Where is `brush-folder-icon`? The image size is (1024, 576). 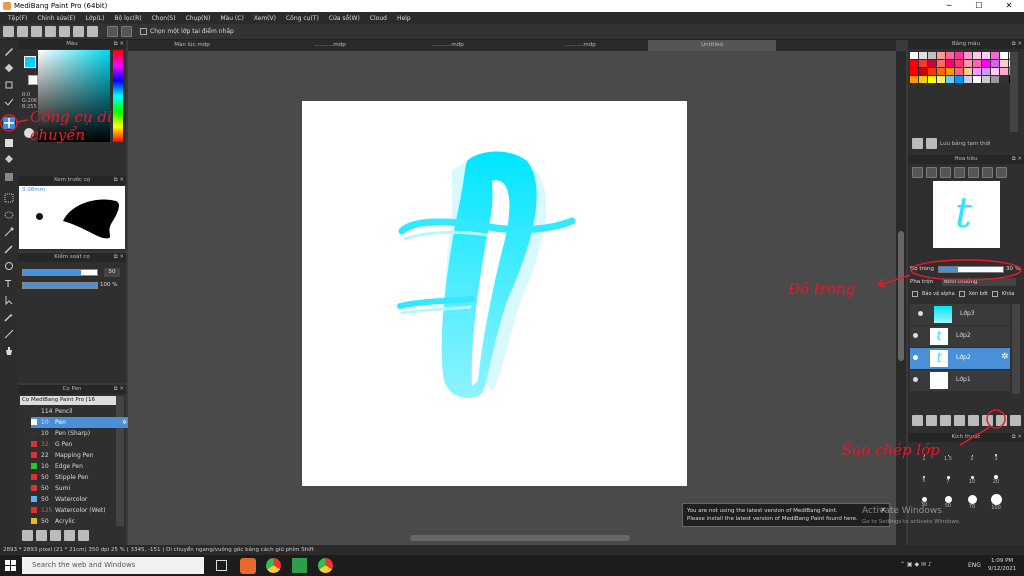
brush-folder-icon is located at coordinates (69, 535).